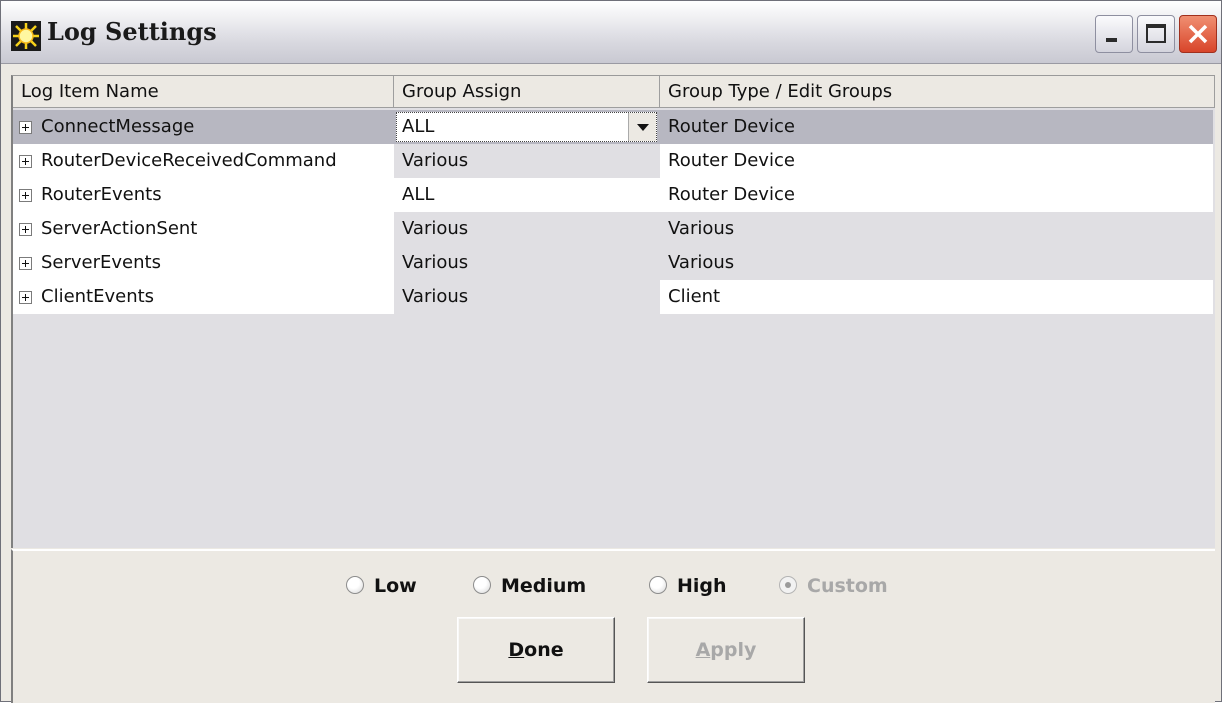 This screenshot has height=703, width=1222. I want to click on log-item-name-cell: ServerActionSent, so click(203, 229).